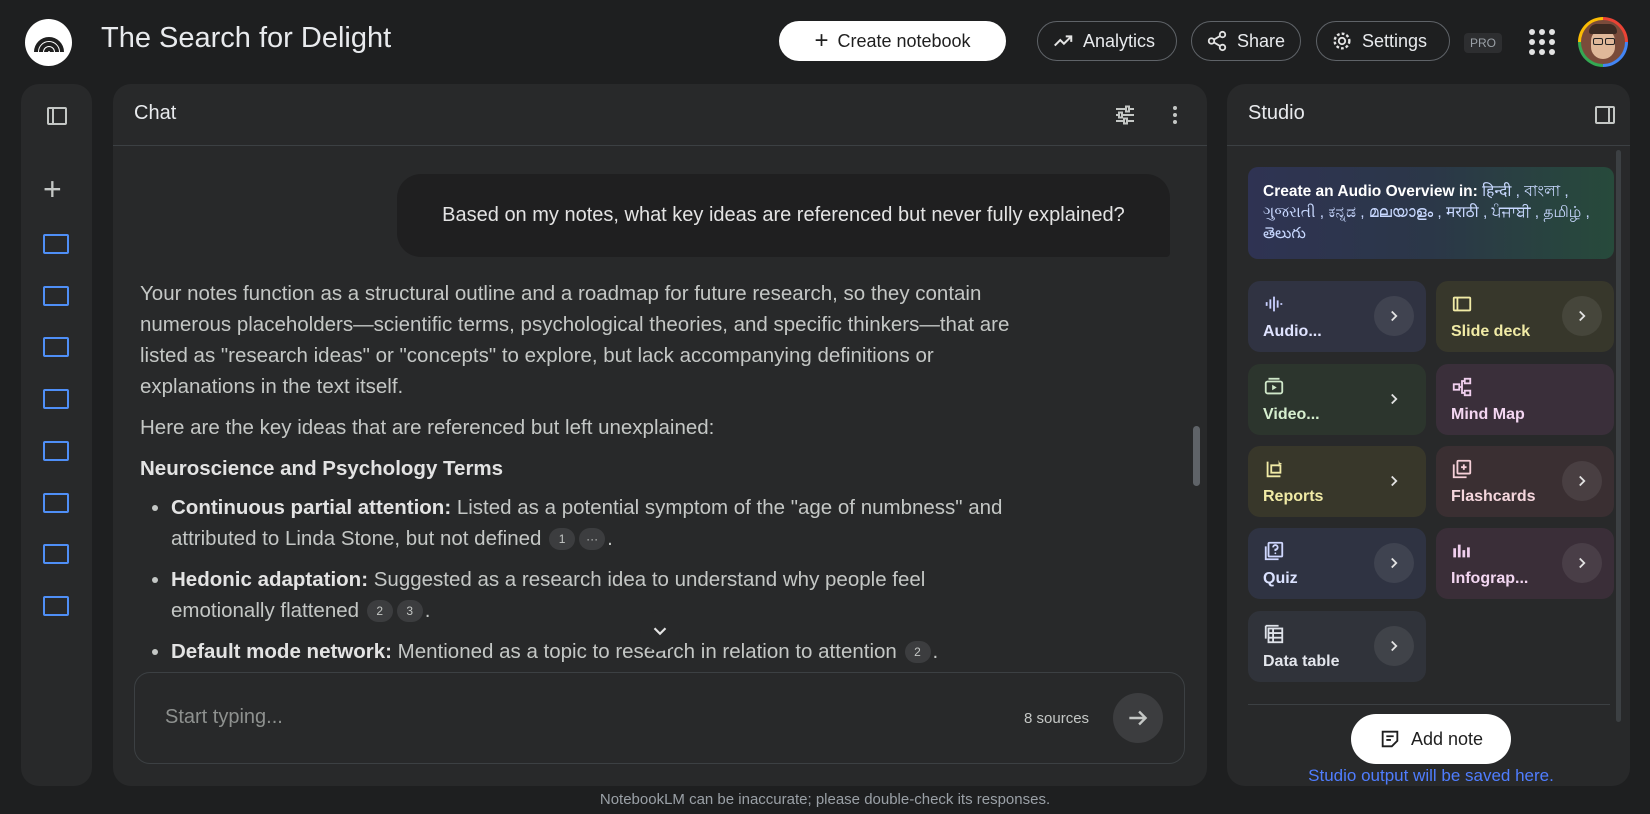  Describe the element at coordinates (1525, 481) in the screenshot. I see `studio-tile-flashcards: Flashcards` at that location.